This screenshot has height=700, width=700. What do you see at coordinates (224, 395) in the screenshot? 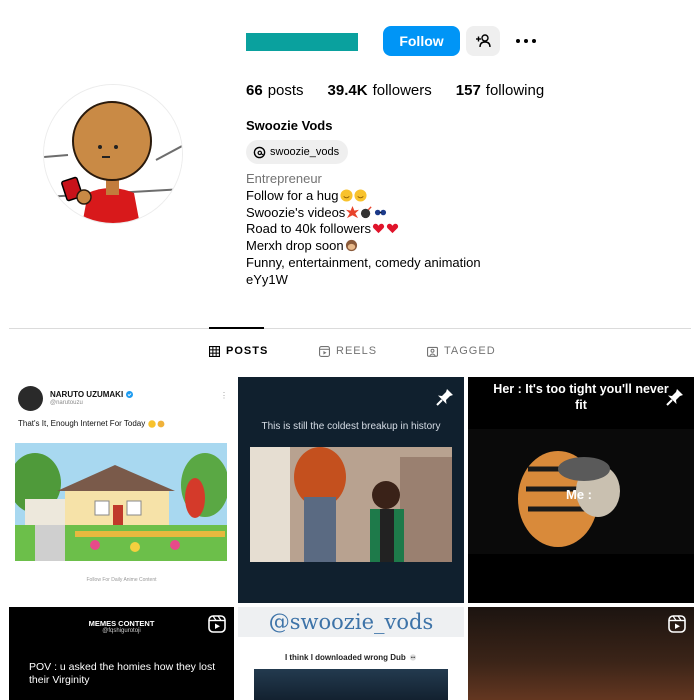
I see `tweet-more-icon: ⋮` at bounding box center [224, 395].